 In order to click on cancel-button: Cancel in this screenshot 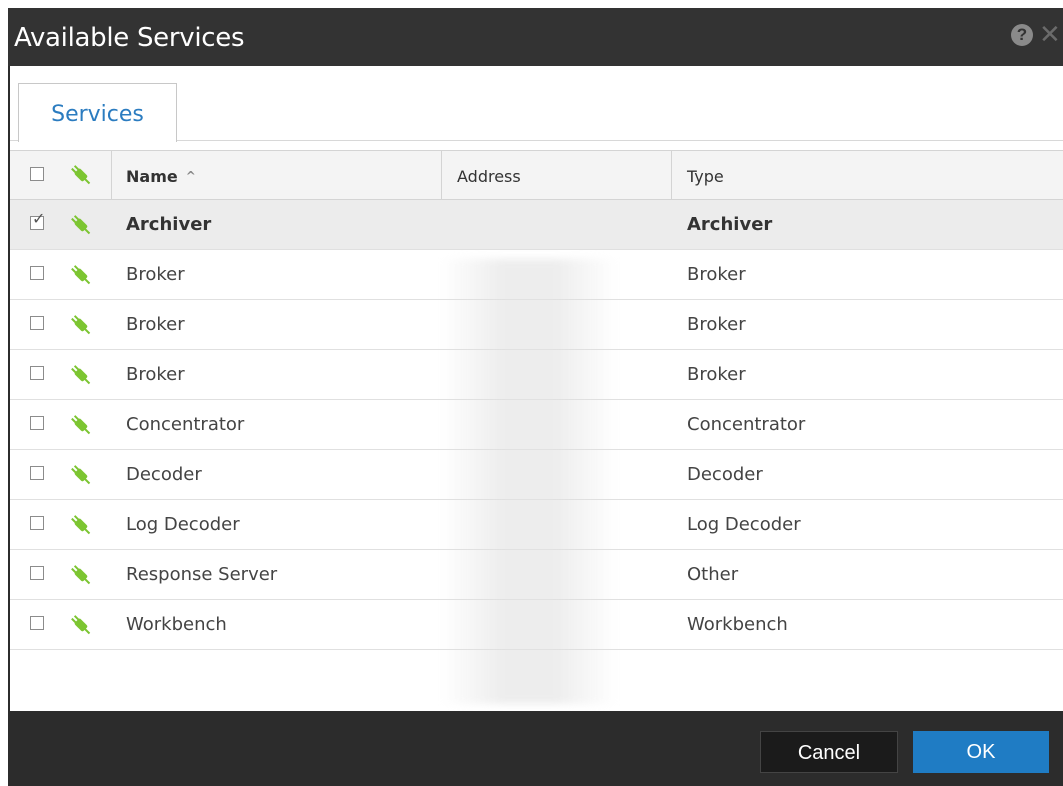, I will do `click(829, 752)`.